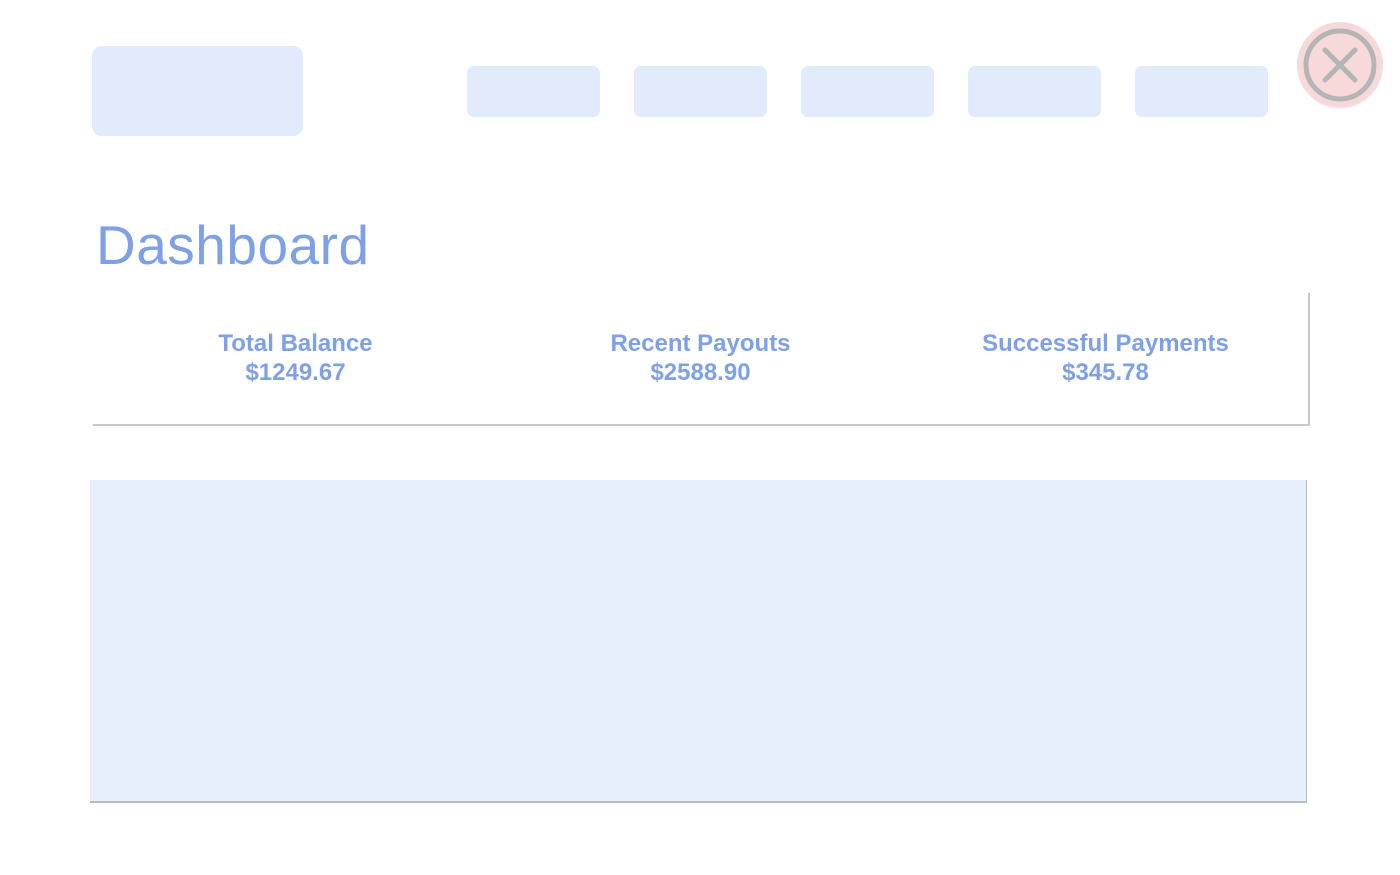  I want to click on stat-recent-payouts: Recent Payouts $2588.90, so click(700, 358).